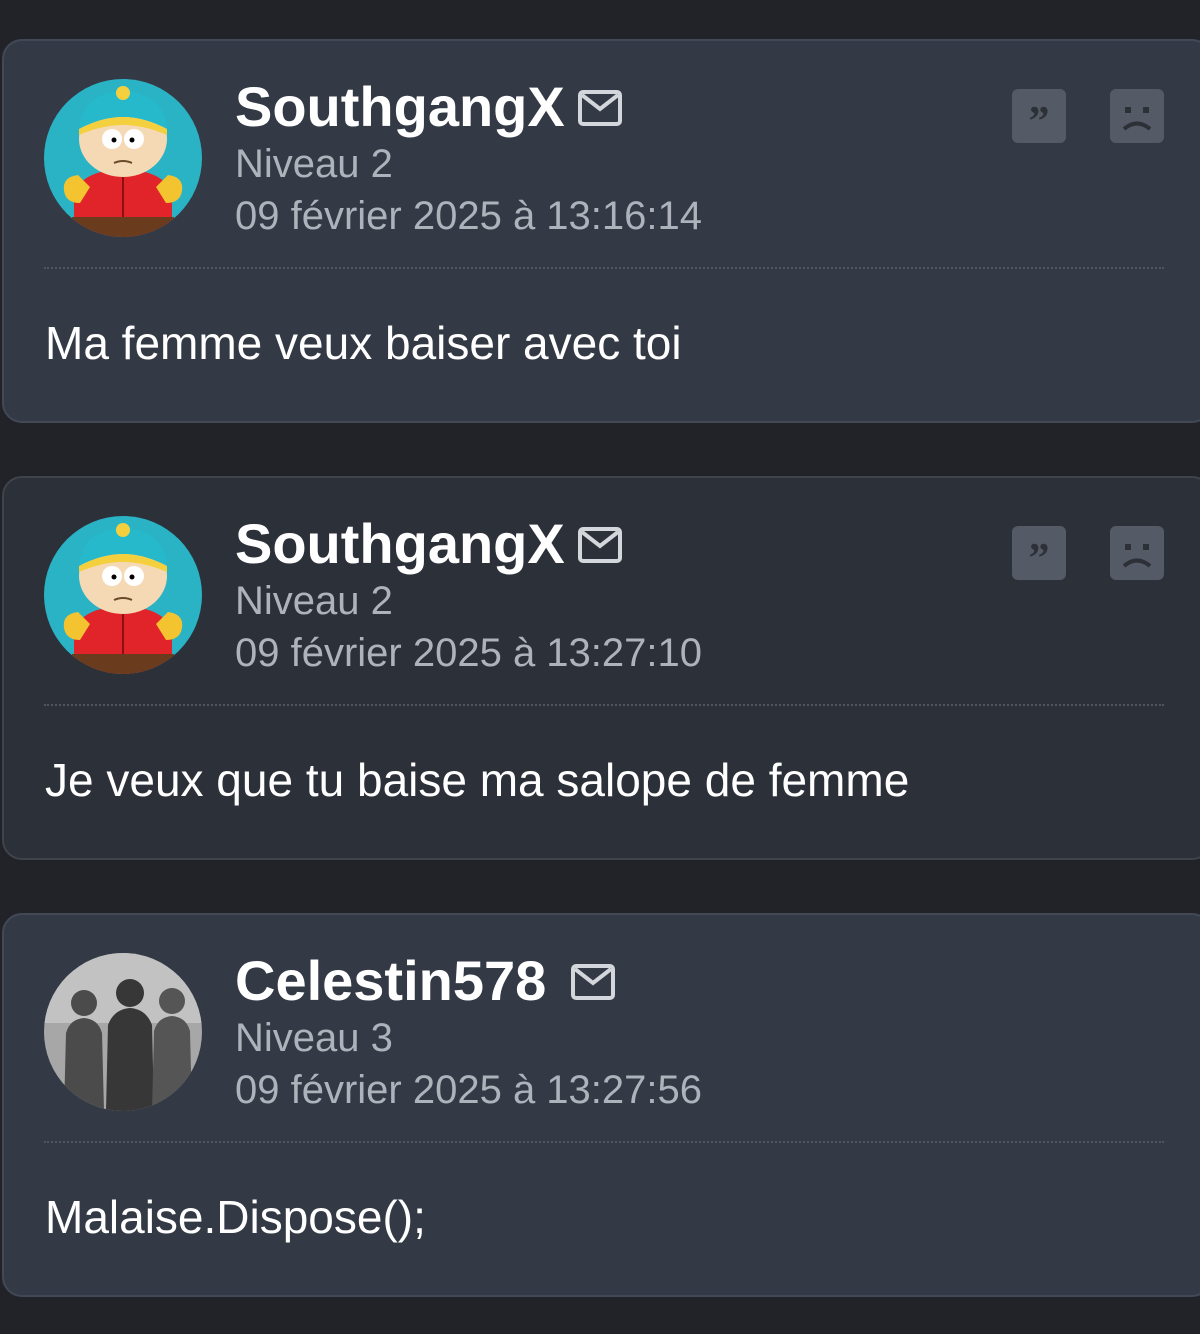 Image resolution: width=1200 pixels, height=1334 pixels. I want to click on silhouettes-avatar-icon, so click(123, 1032).